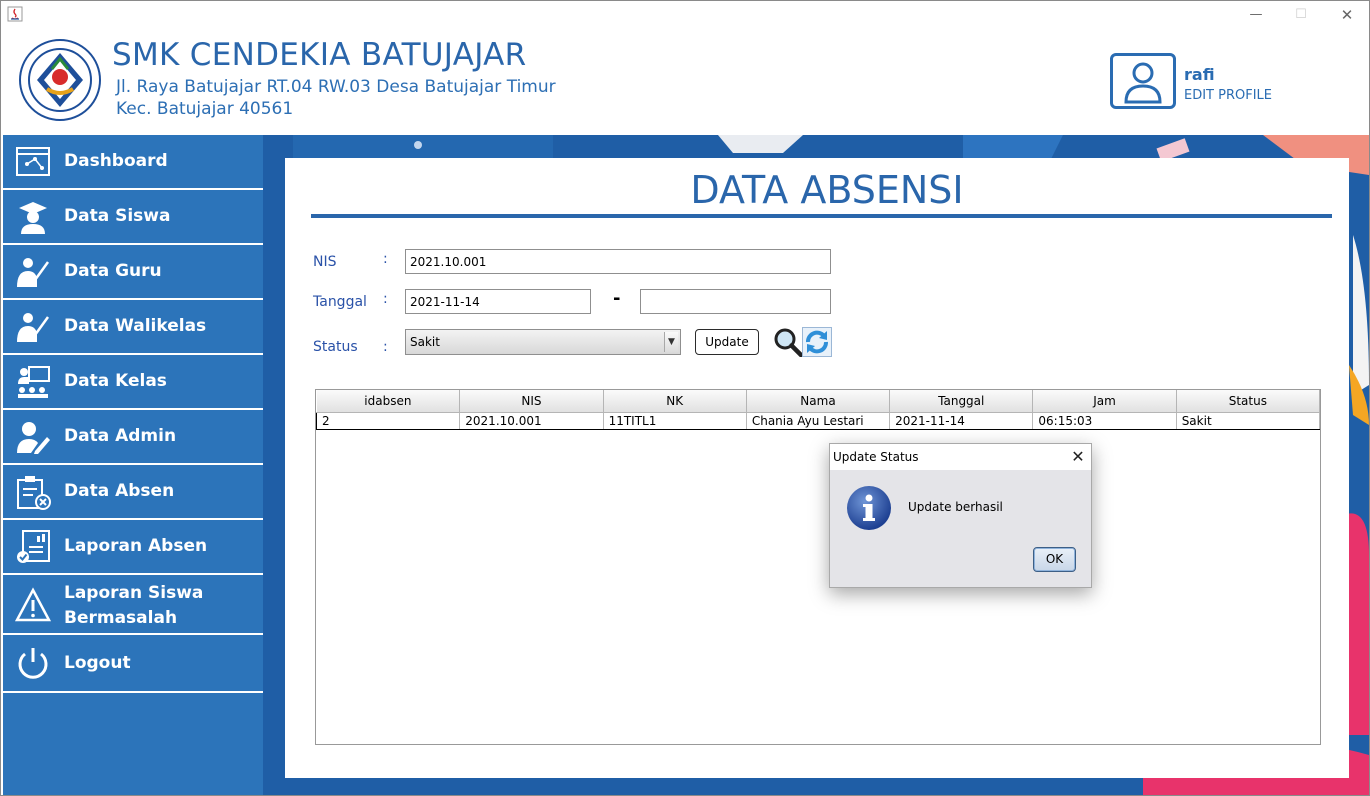  I want to click on title-bar: — ☐ ✕, so click(685, 15).